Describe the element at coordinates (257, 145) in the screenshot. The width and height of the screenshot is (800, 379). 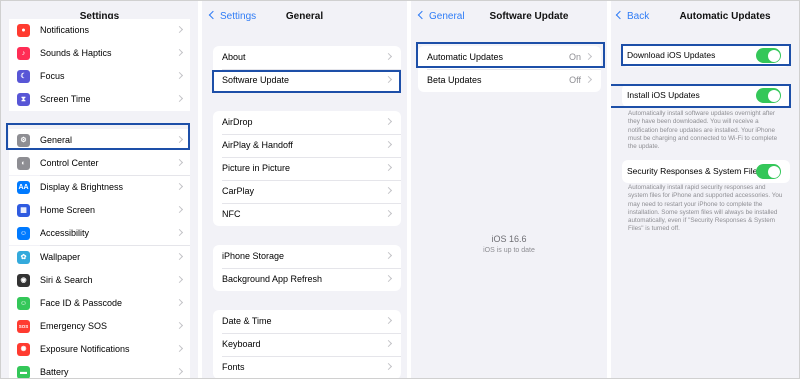
I see `row-label: AirPlay & Handoff` at that location.